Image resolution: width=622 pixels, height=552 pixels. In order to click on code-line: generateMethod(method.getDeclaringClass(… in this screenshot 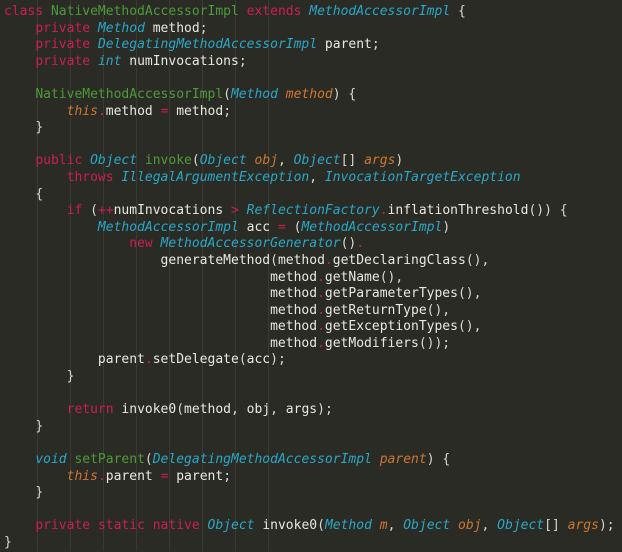, I will do `click(311, 261)`.